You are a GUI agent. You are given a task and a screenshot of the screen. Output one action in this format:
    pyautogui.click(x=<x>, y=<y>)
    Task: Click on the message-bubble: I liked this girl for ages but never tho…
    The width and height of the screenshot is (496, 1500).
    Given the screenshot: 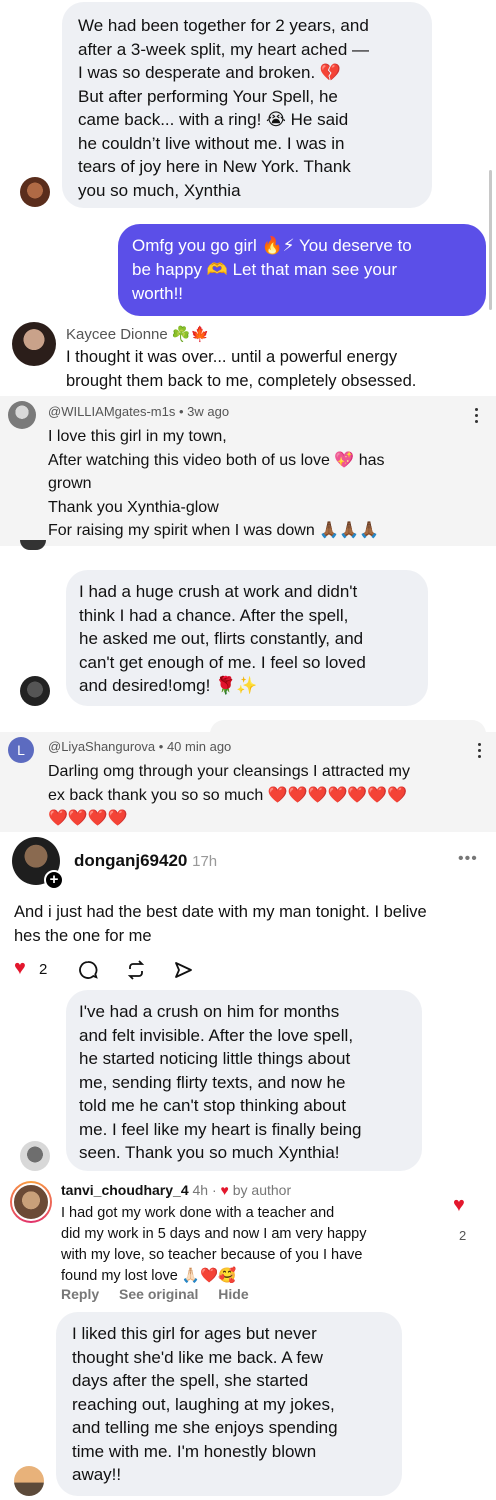 What is the action you would take?
    pyautogui.click(x=229, y=1404)
    